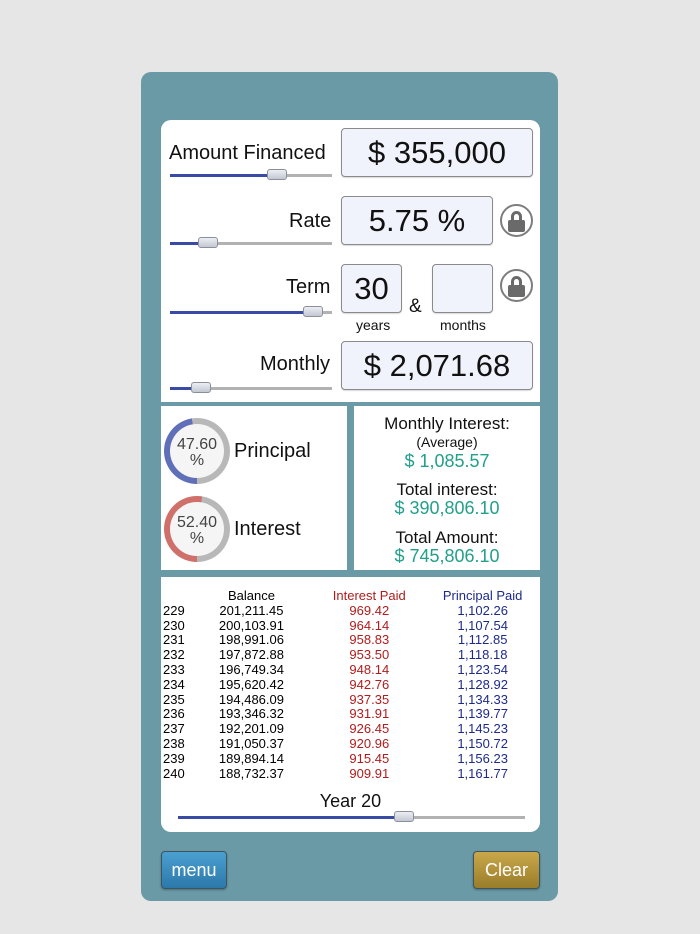 Image resolution: width=700 pixels, height=934 pixels. Describe the element at coordinates (350, 610) in the screenshot. I see `table-row: 229 201,211.45 969.42 1,102.26` at that location.